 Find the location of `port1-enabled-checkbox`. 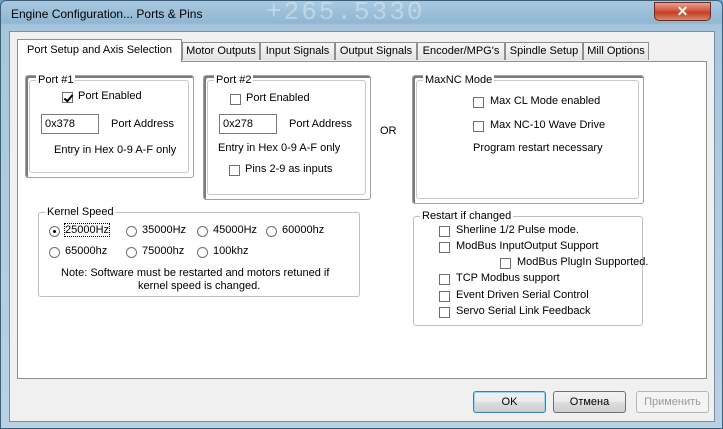

port1-enabled-checkbox is located at coordinates (67, 97).